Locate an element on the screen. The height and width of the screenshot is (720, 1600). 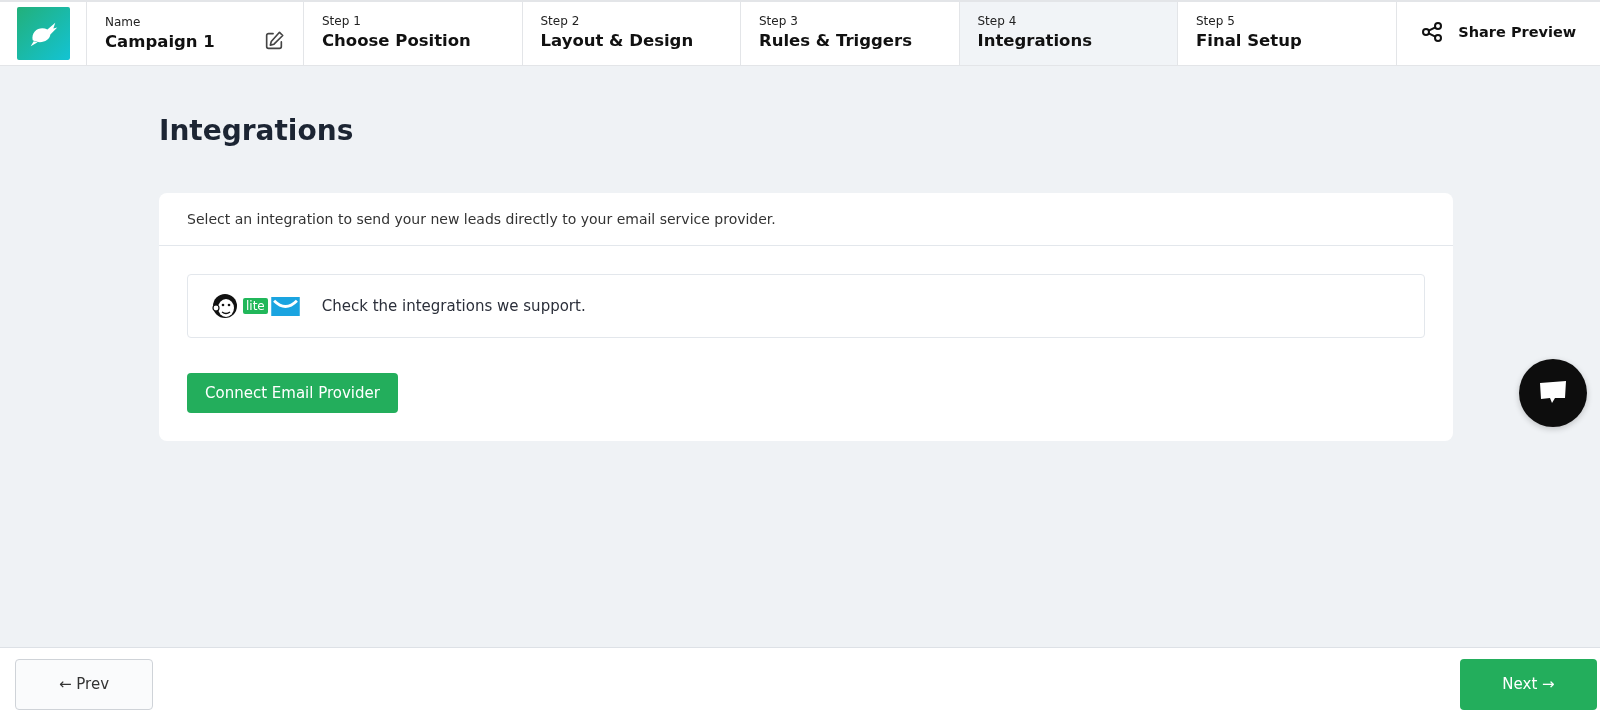
app-logo is located at coordinates (43, 33).